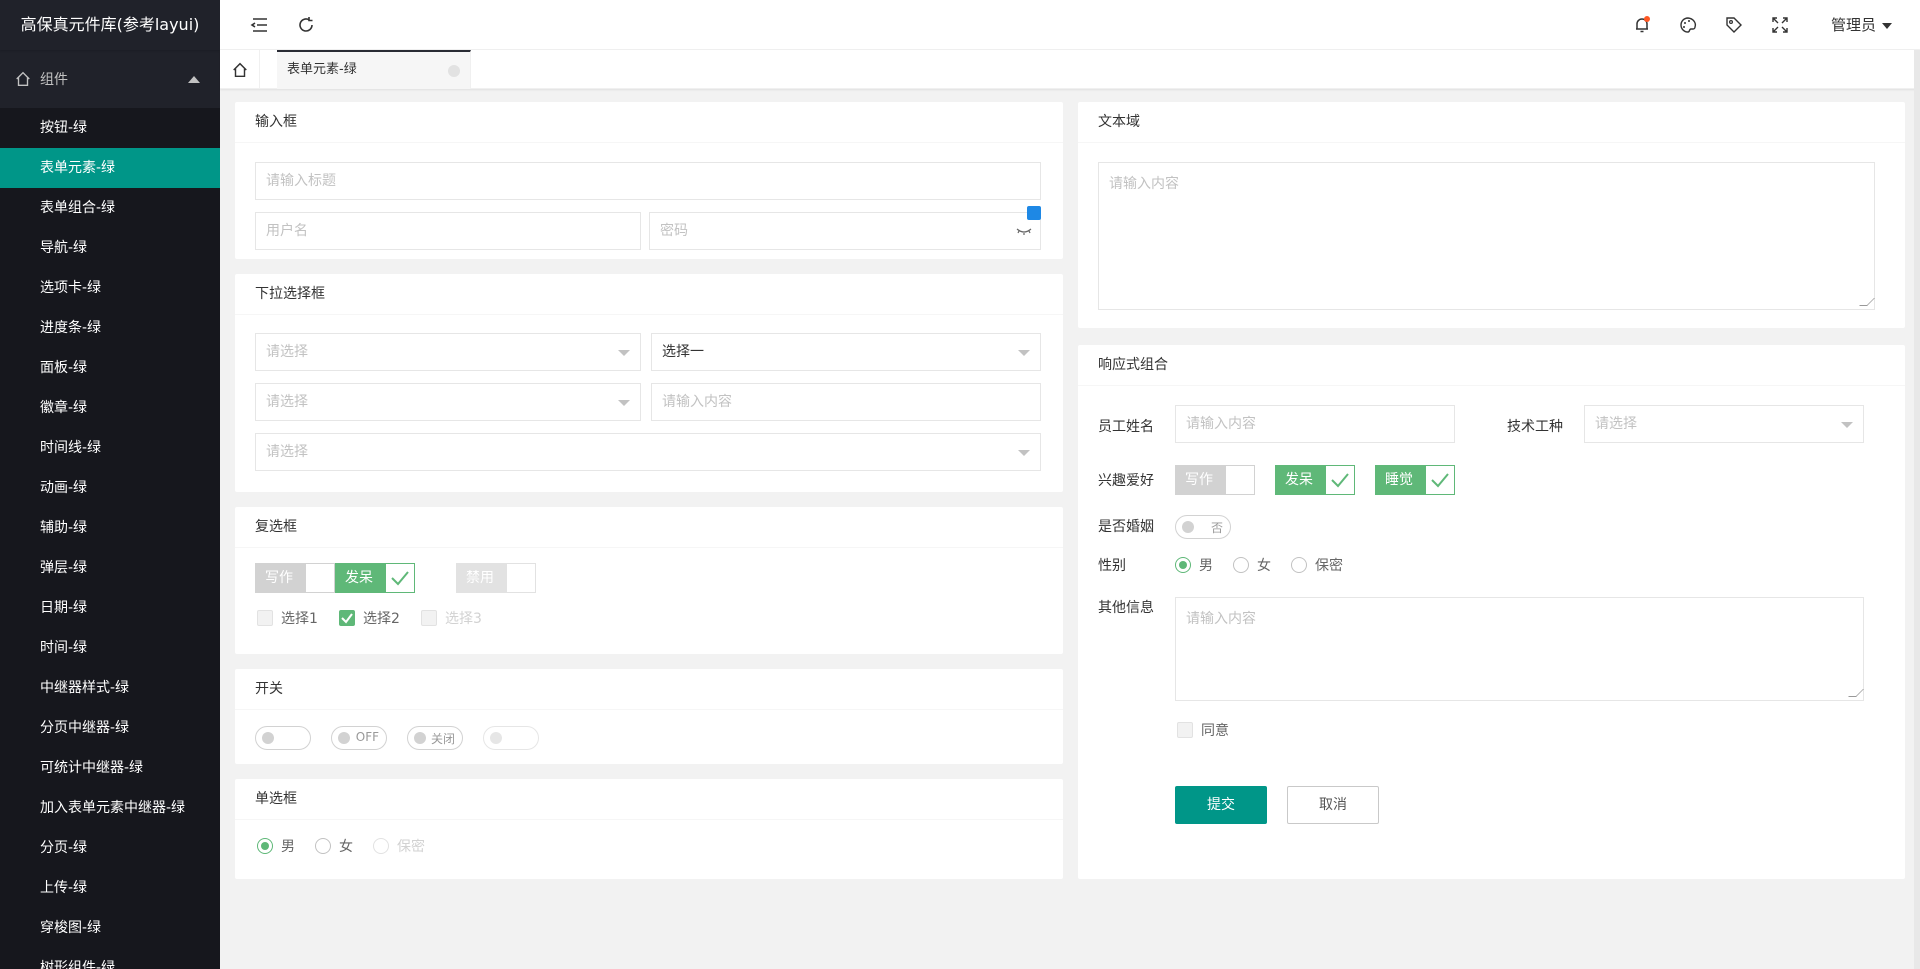  I want to click on sidebar-item-stat-repeater: 可统计中继器-绿, so click(110, 768).